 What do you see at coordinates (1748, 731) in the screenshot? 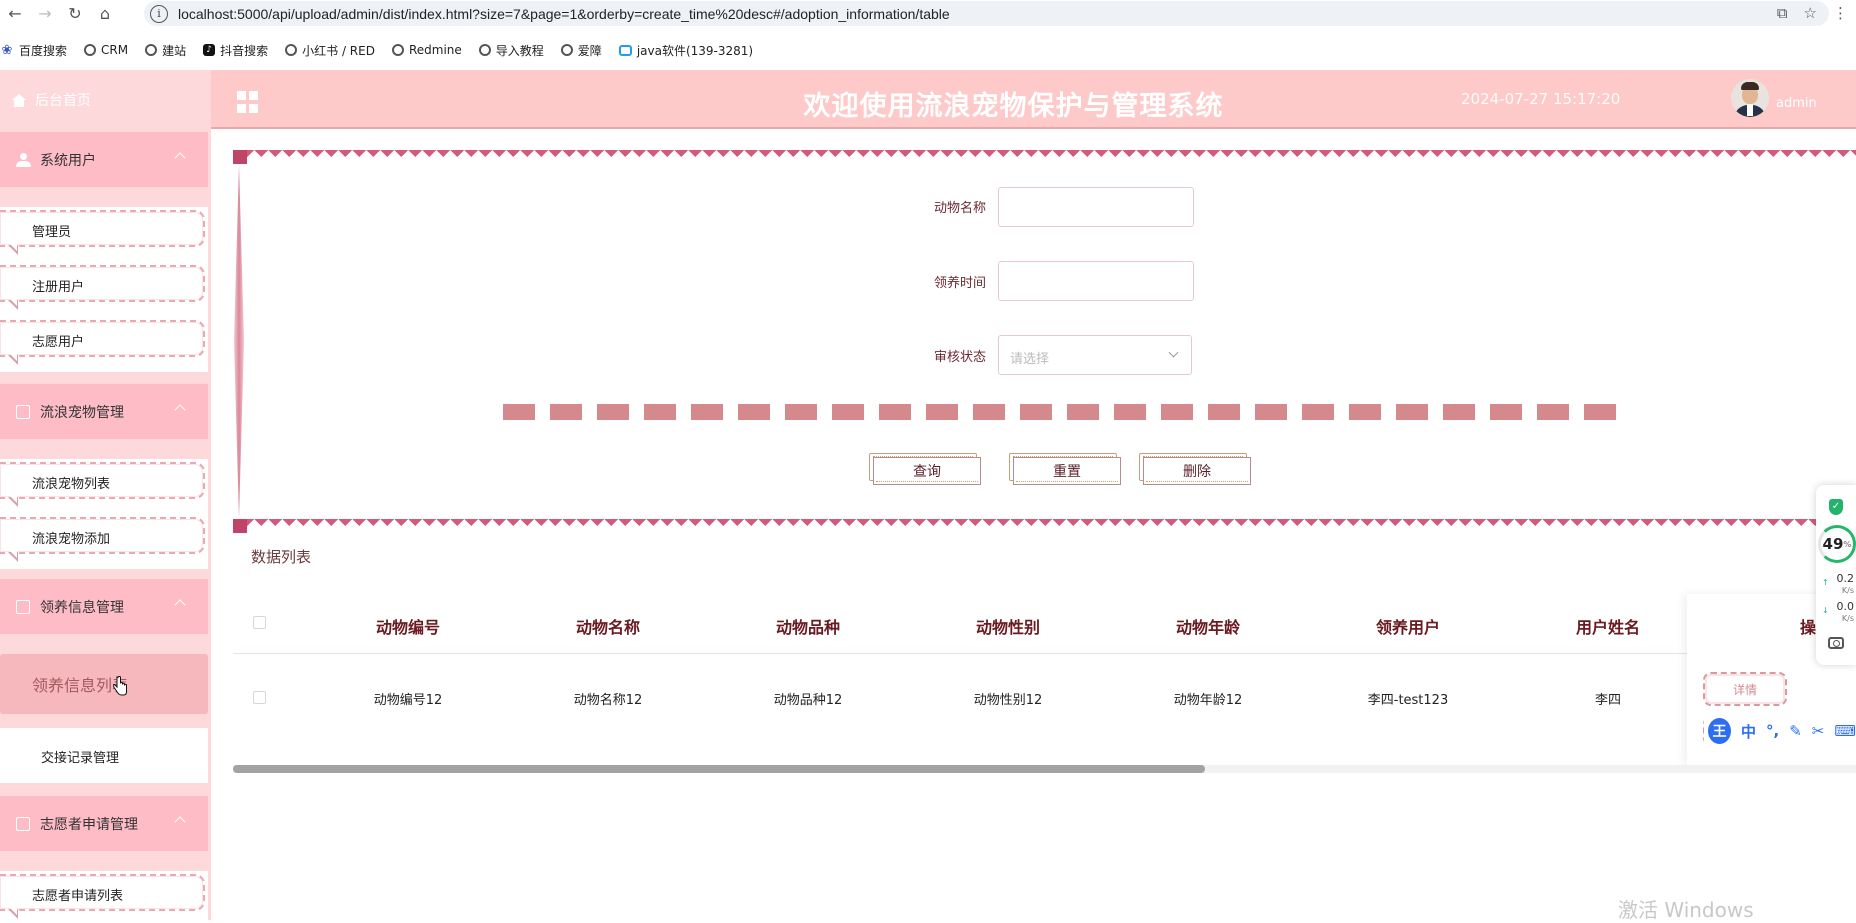
I see `ime-chinese-mode: 中` at bounding box center [1748, 731].